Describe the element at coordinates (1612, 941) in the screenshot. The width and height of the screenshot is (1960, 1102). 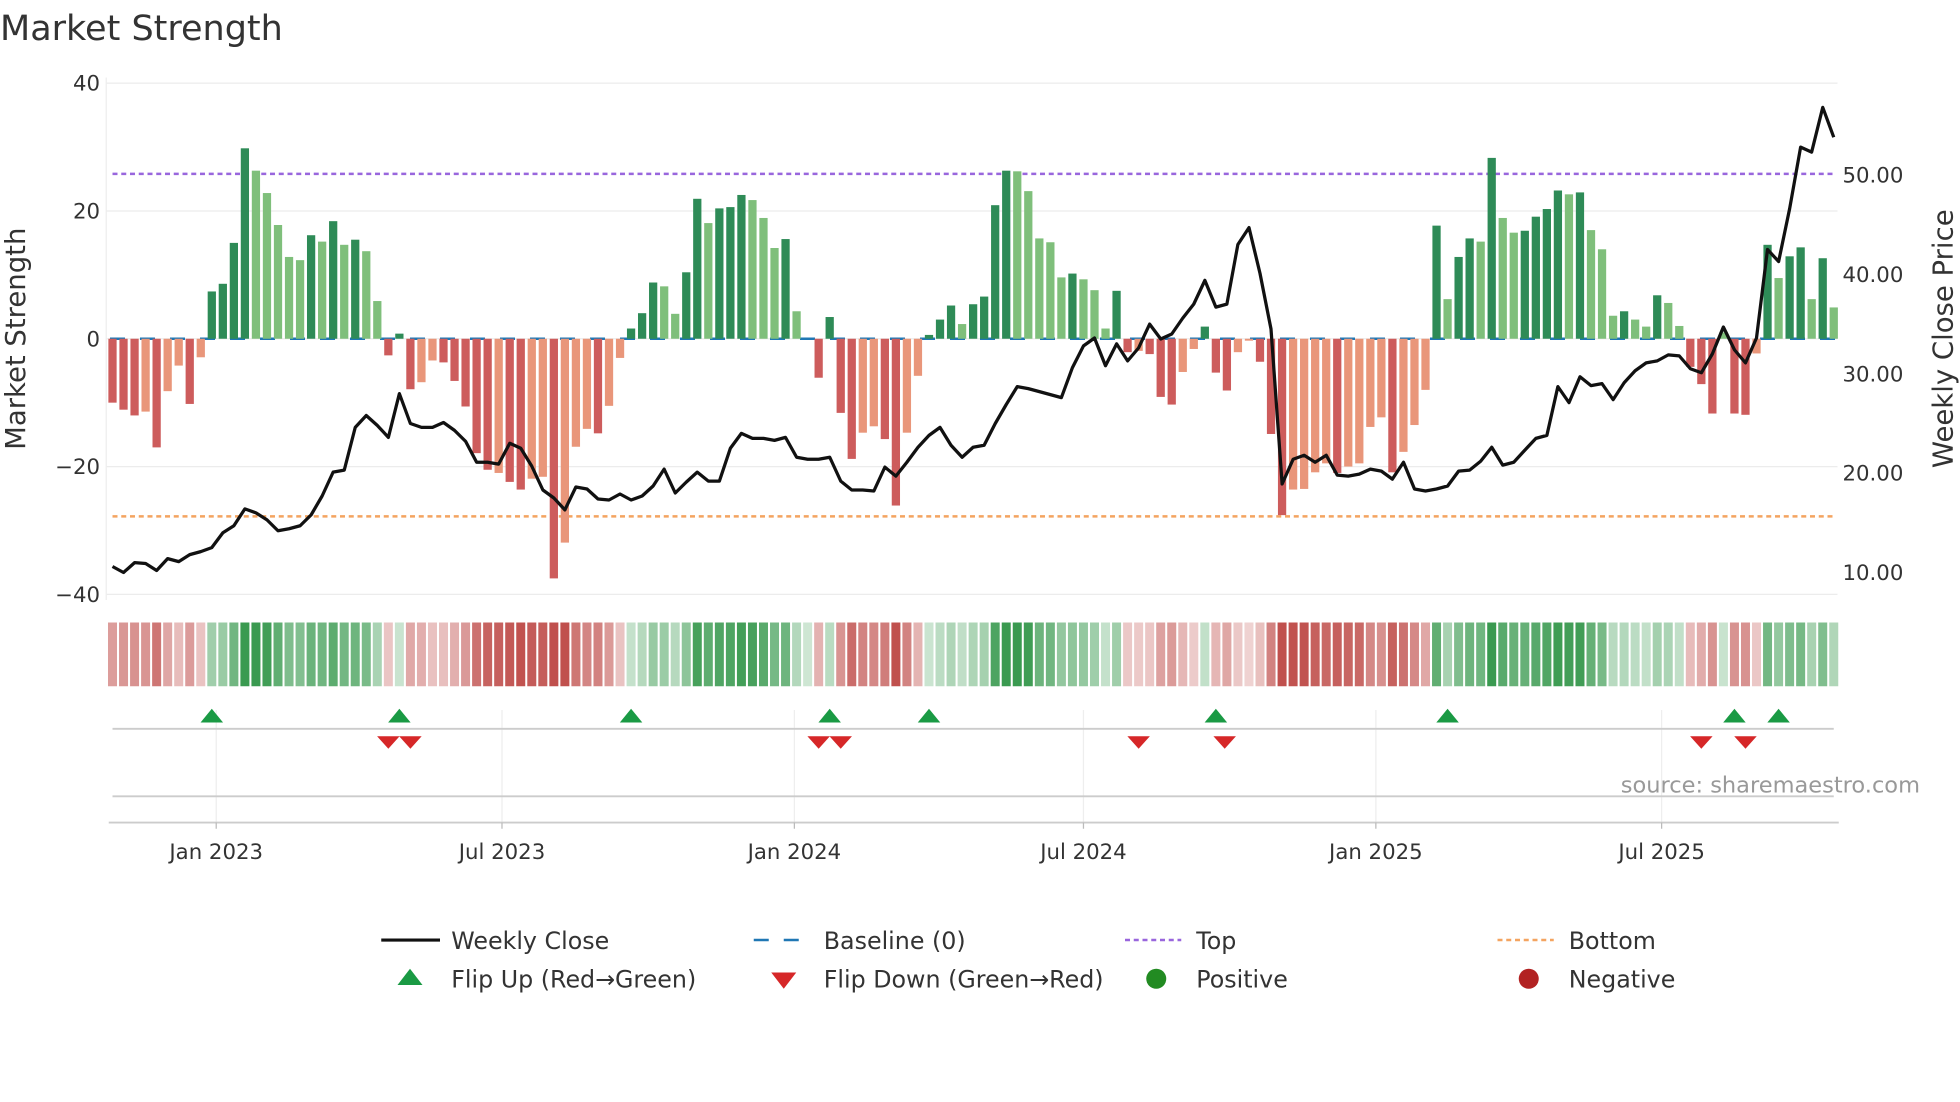
I see `legend-bottom: Bottom` at that location.